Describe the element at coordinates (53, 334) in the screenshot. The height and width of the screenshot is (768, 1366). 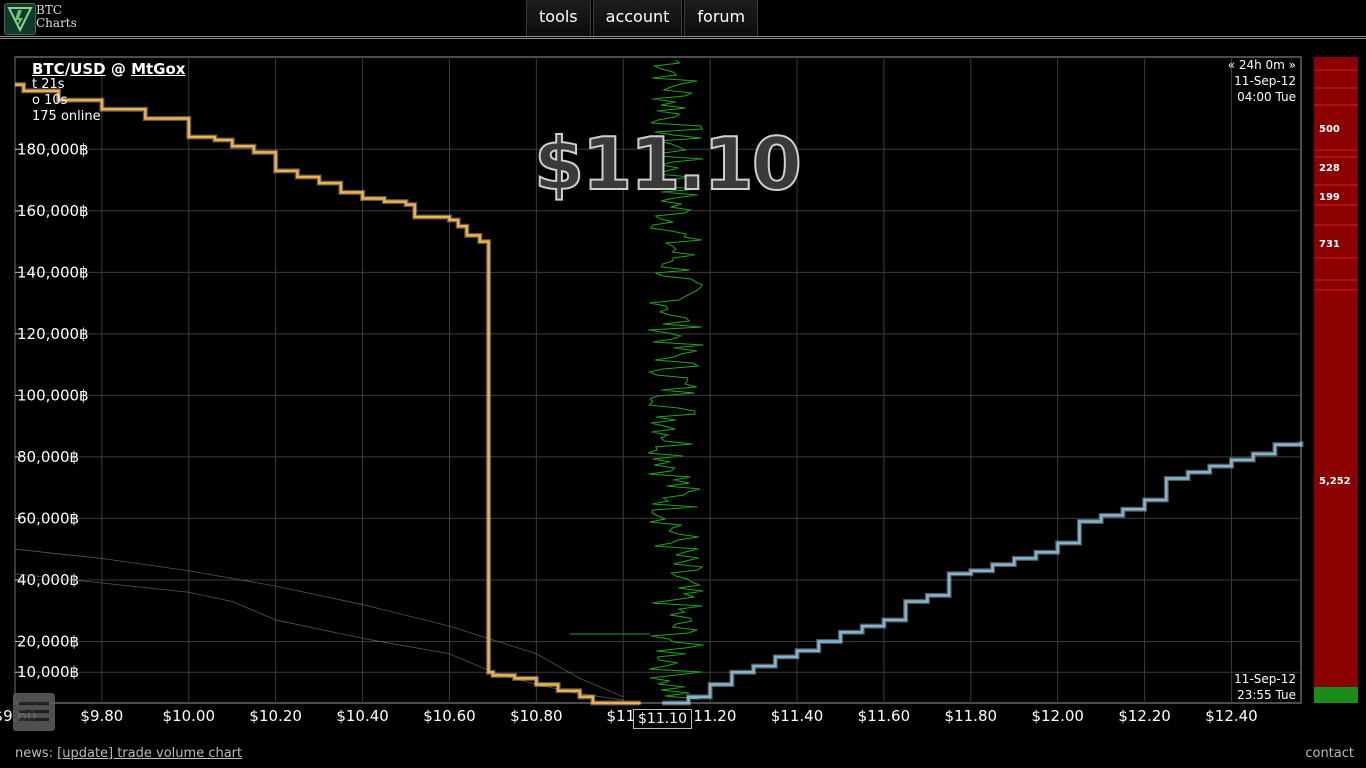
I see `y-tick-label: 120,000฿` at that location.